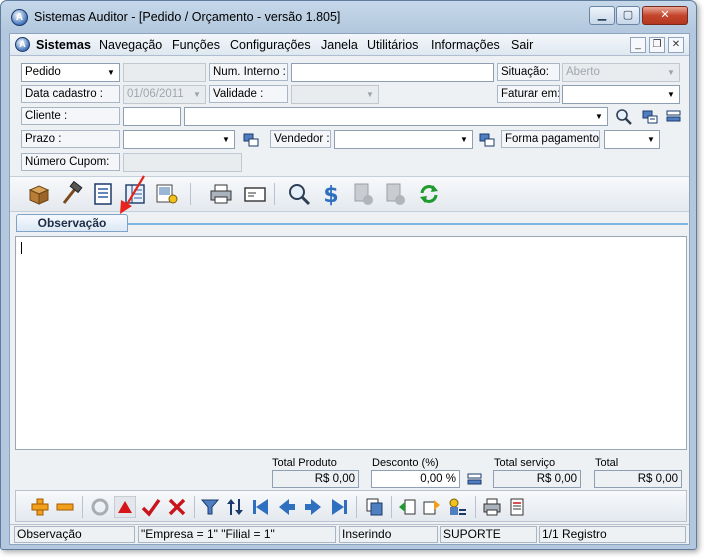 This screenshot has width=705, height=558. Describe the element at coordinates (71, 194) in the screenshot. I see `hammer-icon` at that location.